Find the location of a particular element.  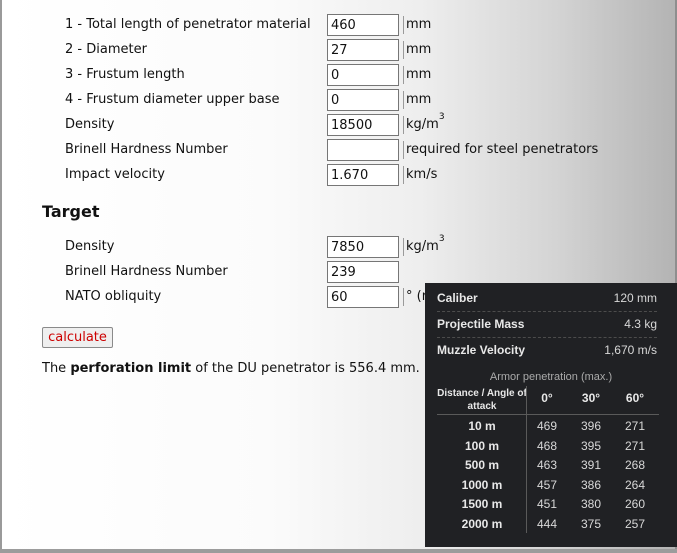

table-row-distance: 500 m is located at coordinates (482, 465).